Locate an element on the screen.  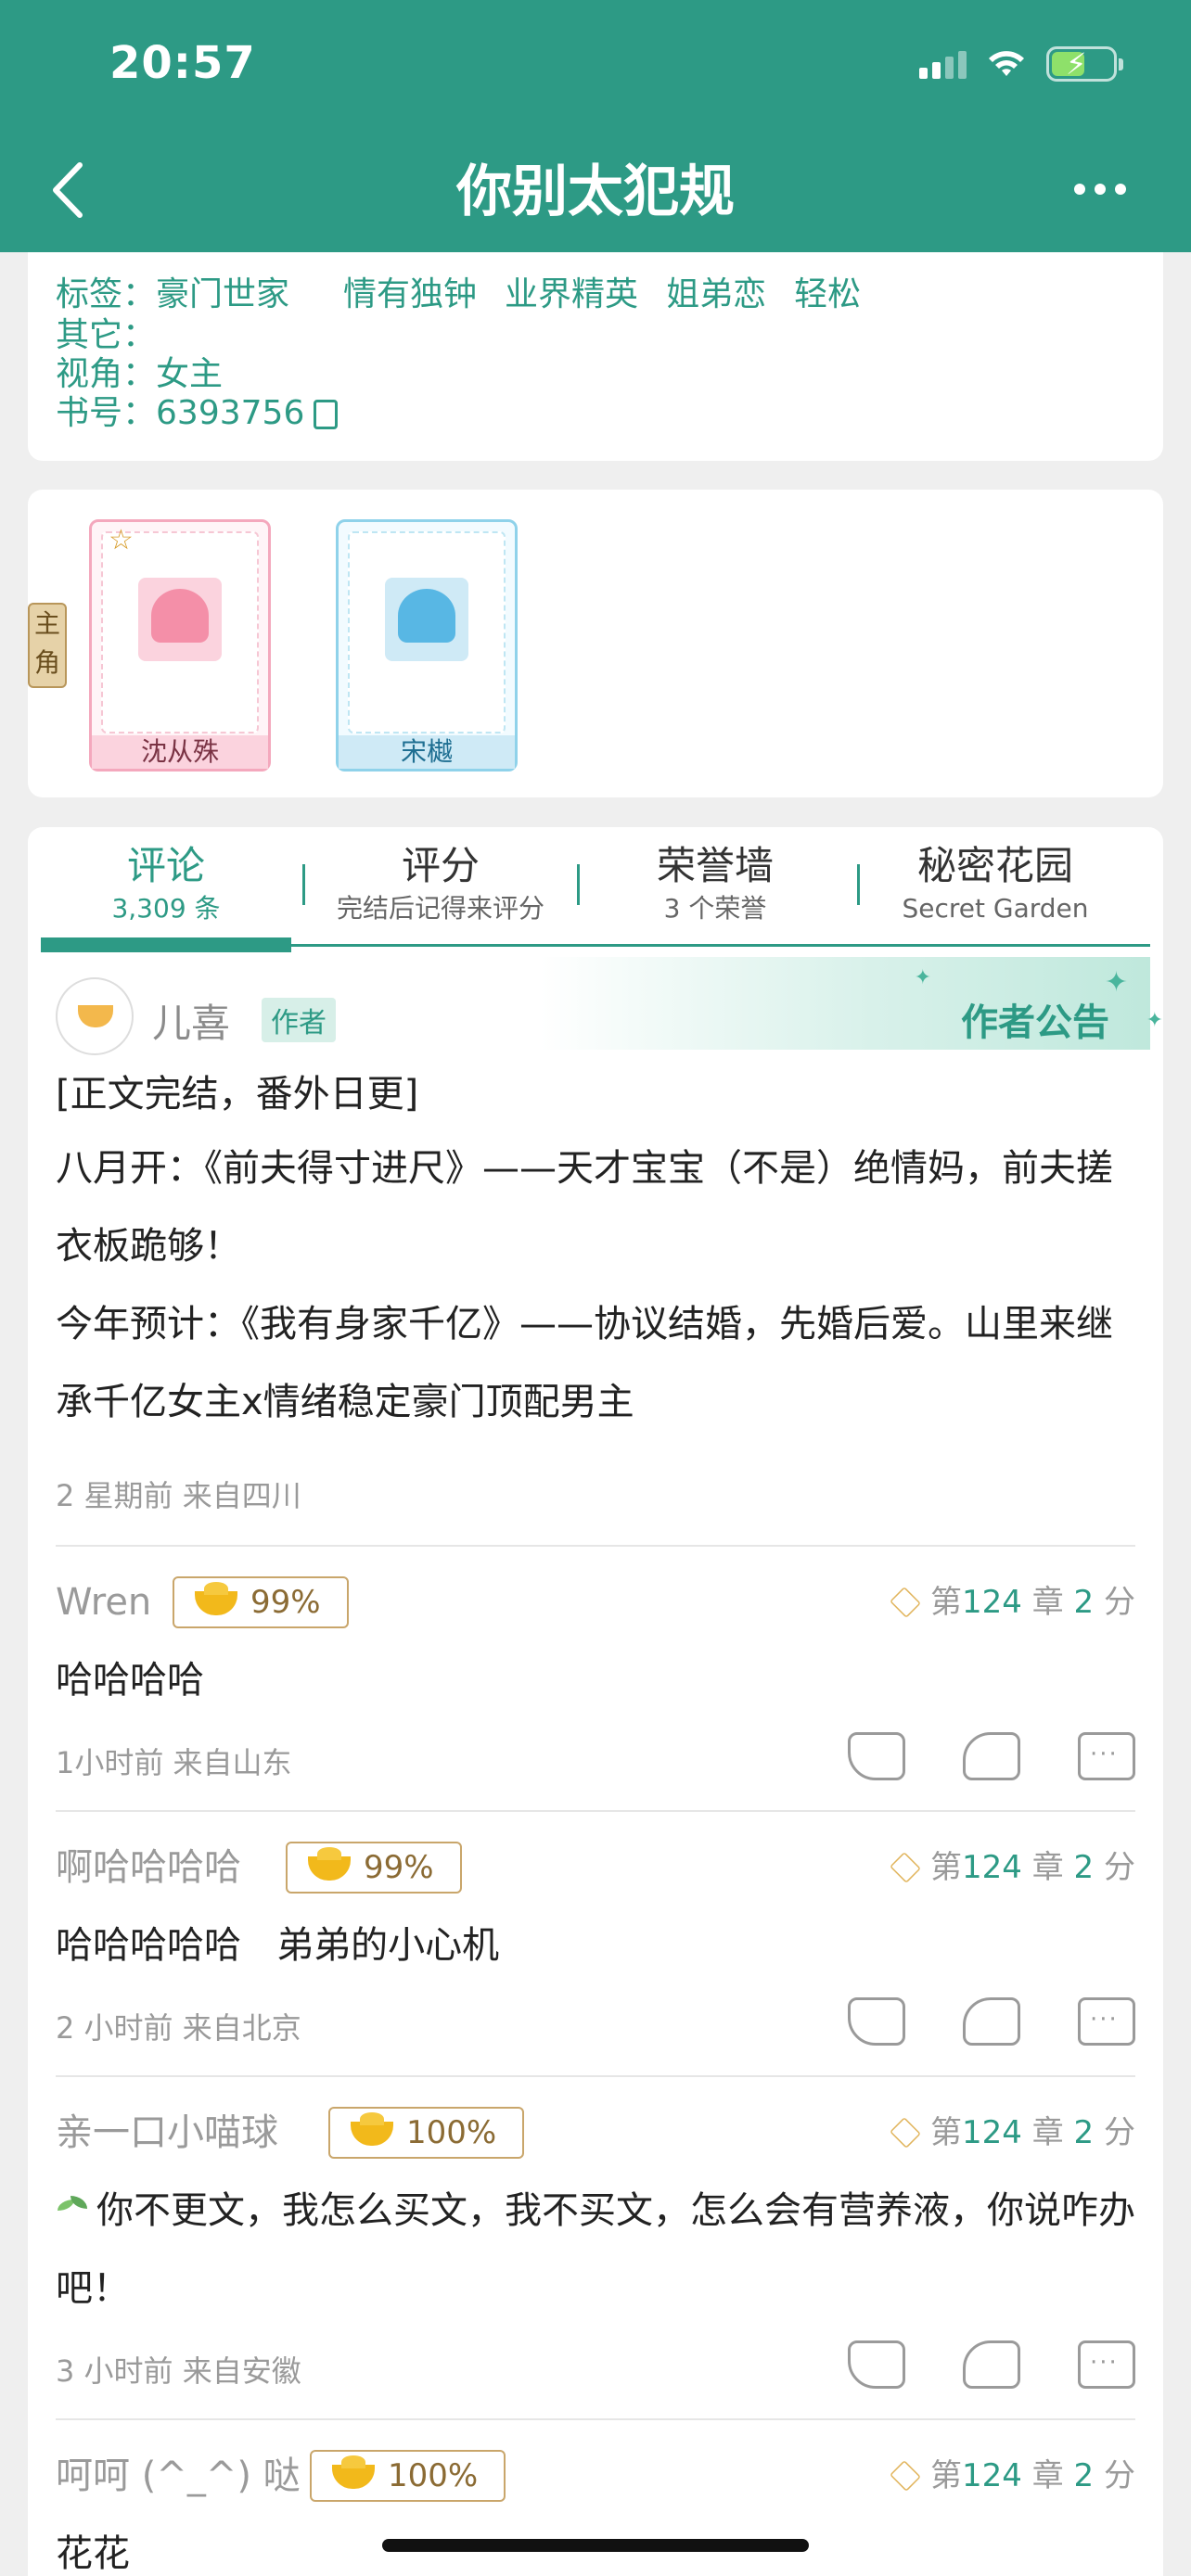
star-icon: ☆ is located at coordinates (121, 540).